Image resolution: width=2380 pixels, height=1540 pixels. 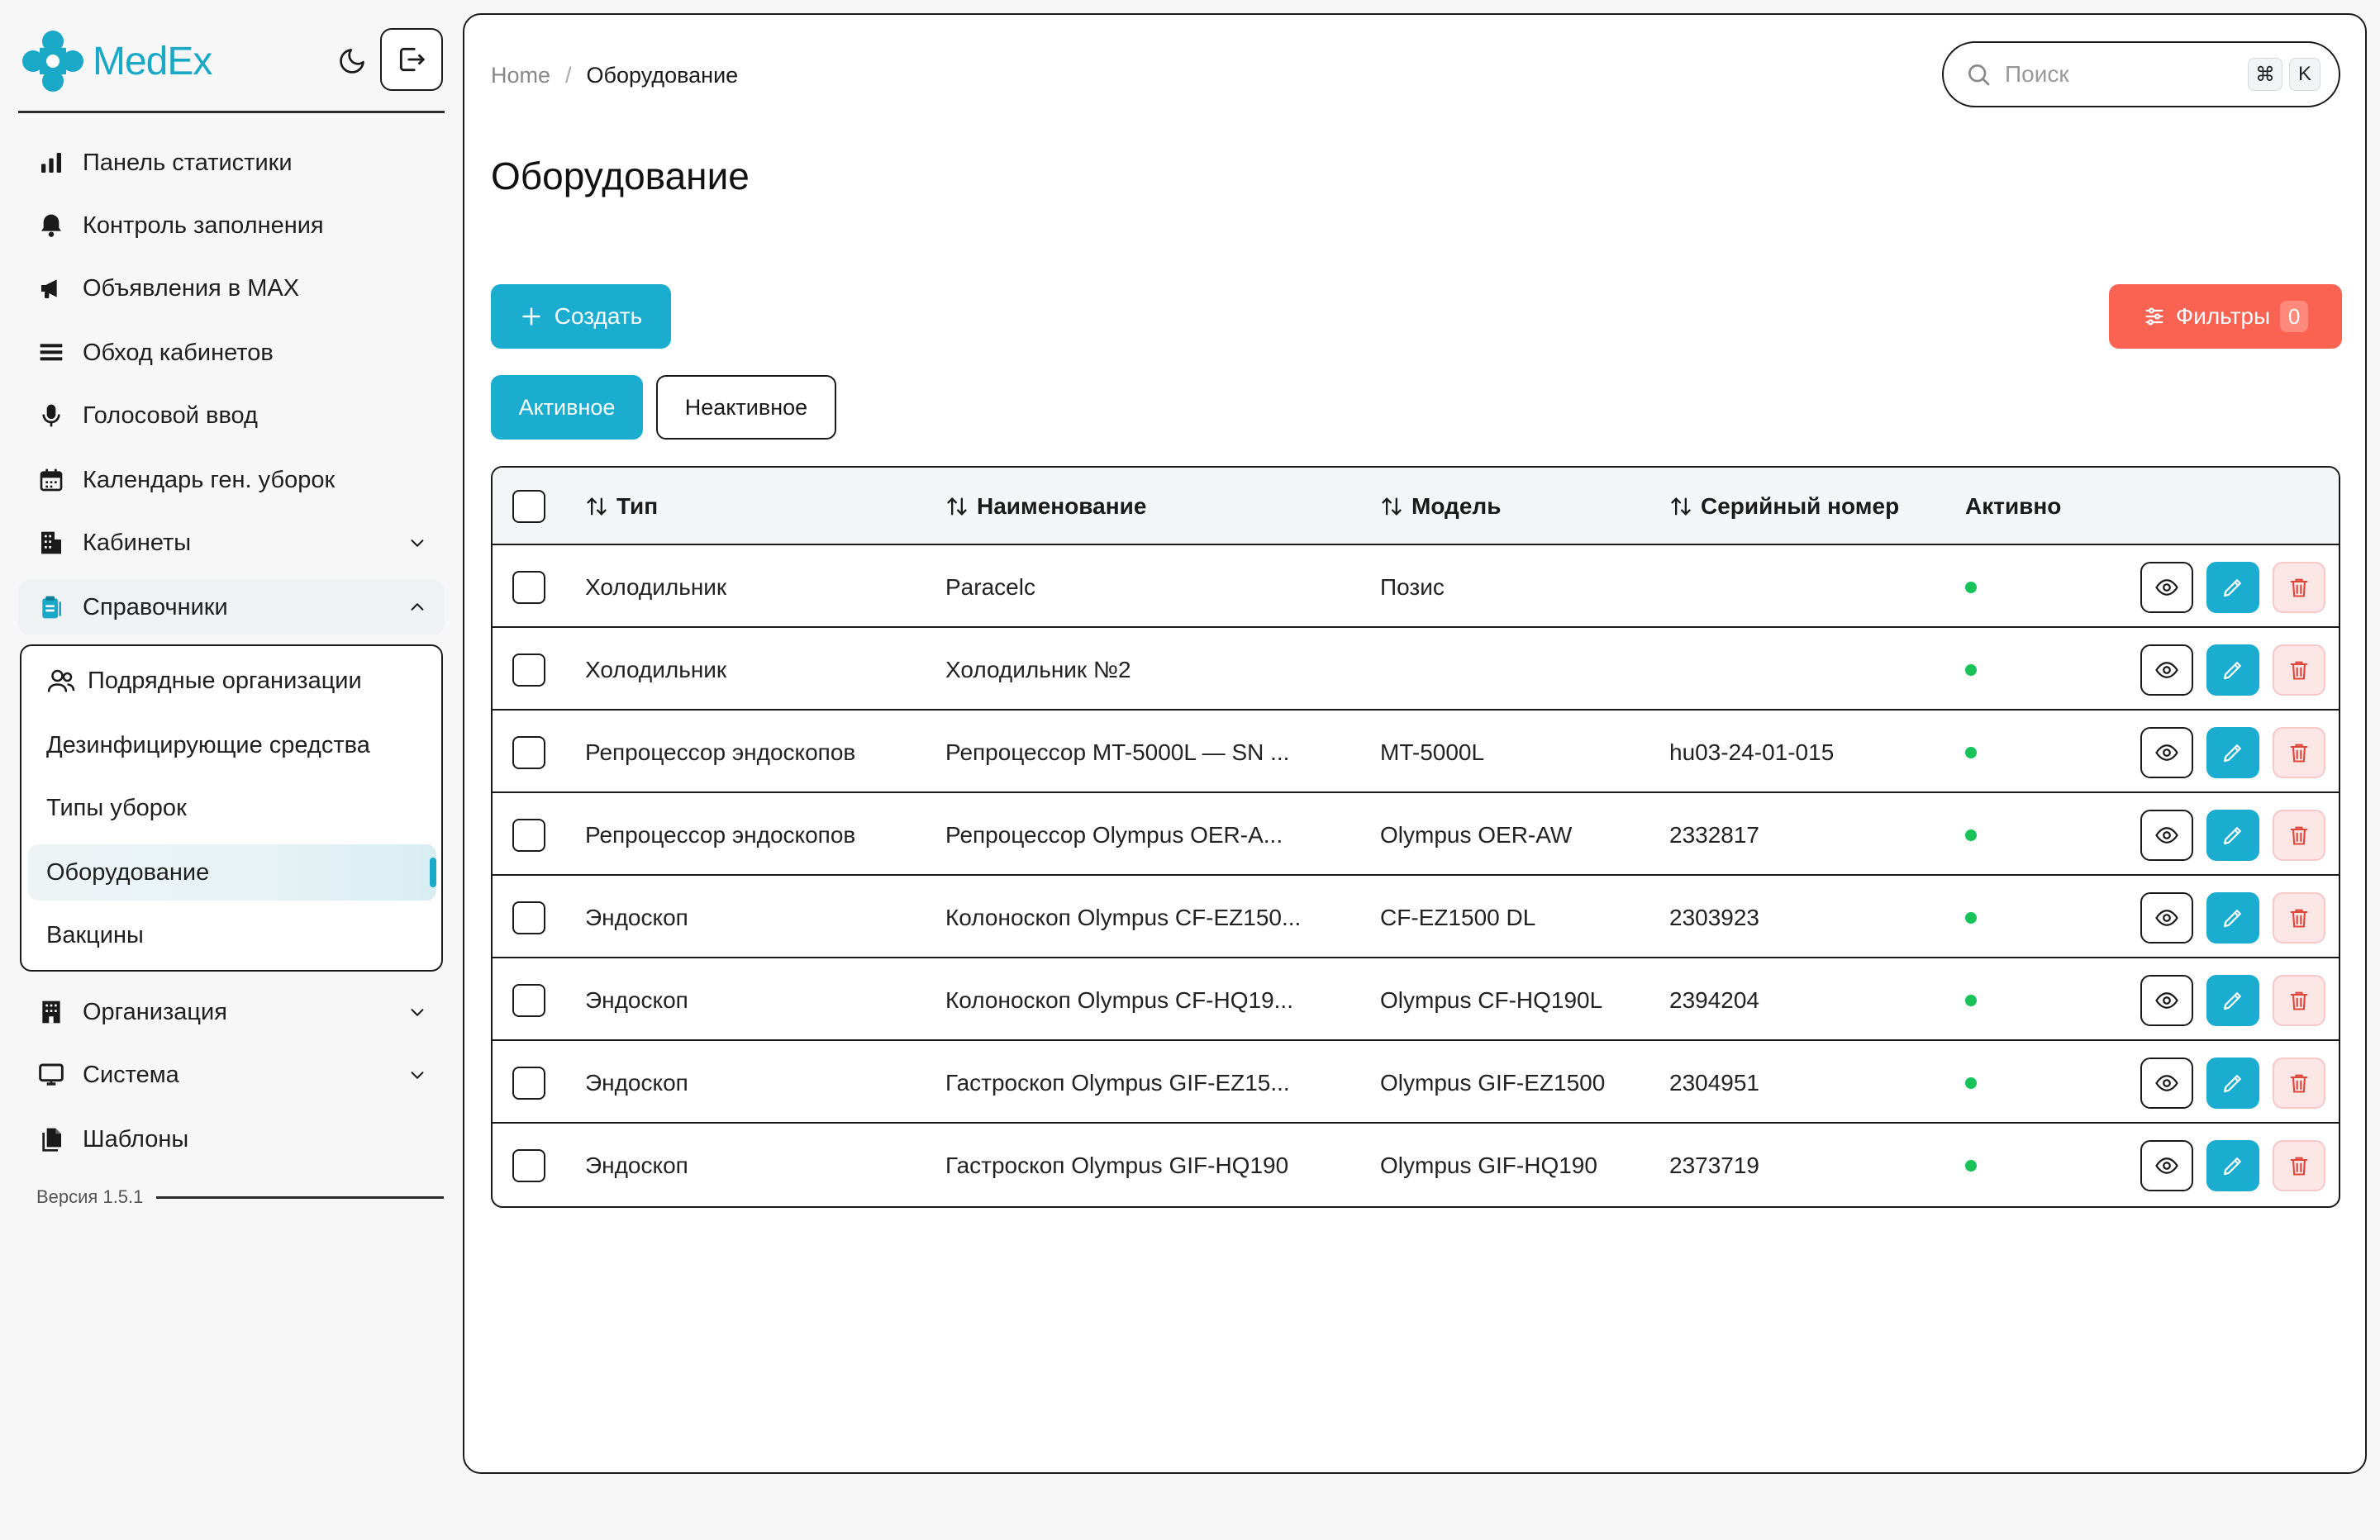 I want to click on sidebar-item-label: Система, so click(x=131, y=1074).